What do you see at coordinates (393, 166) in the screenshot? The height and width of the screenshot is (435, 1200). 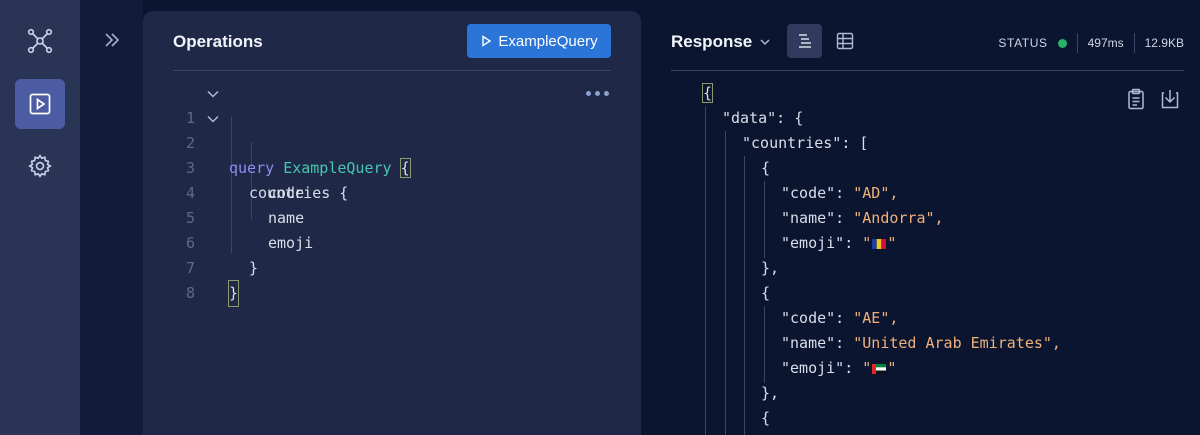 I see `code-line: 3 code` at bounding box center [393, 166].